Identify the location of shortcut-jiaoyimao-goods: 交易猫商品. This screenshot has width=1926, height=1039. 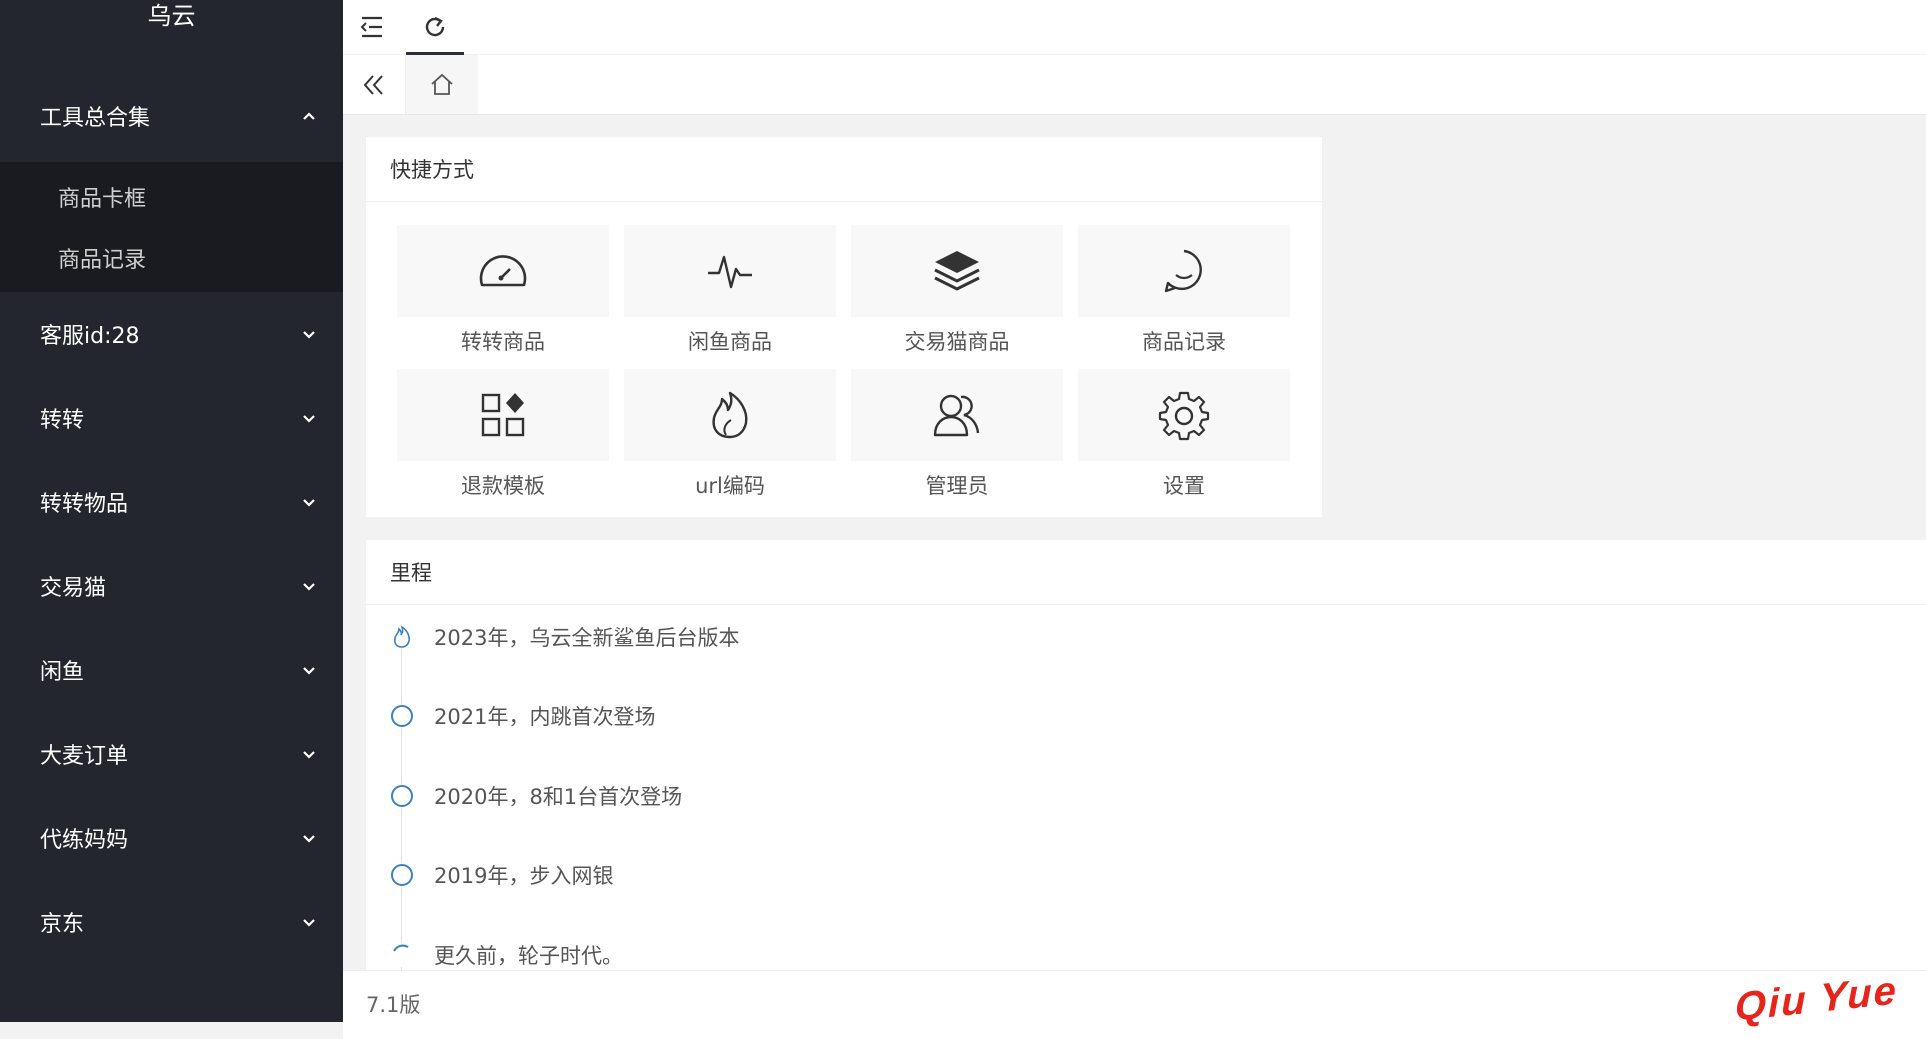
(957, 289).